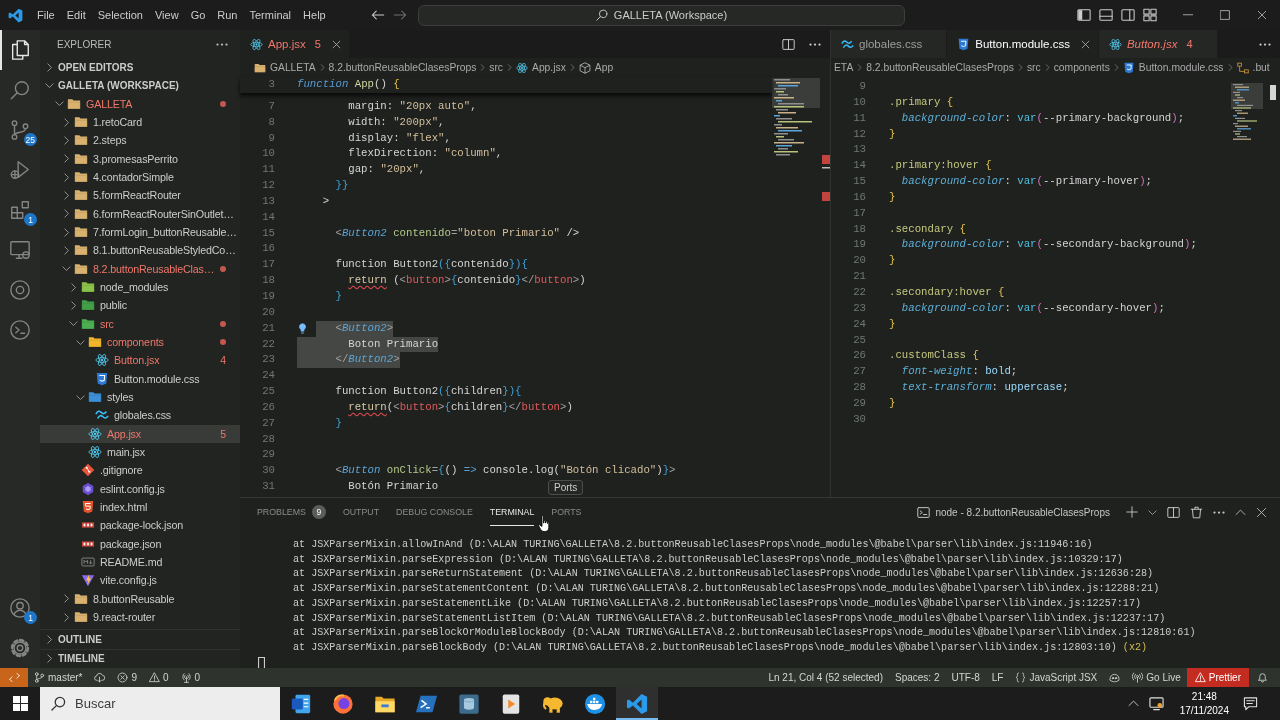  Describe the element at coordinates (140, 360) in the screenshot. I see `tree-item: Button.jsx 4` at that location.